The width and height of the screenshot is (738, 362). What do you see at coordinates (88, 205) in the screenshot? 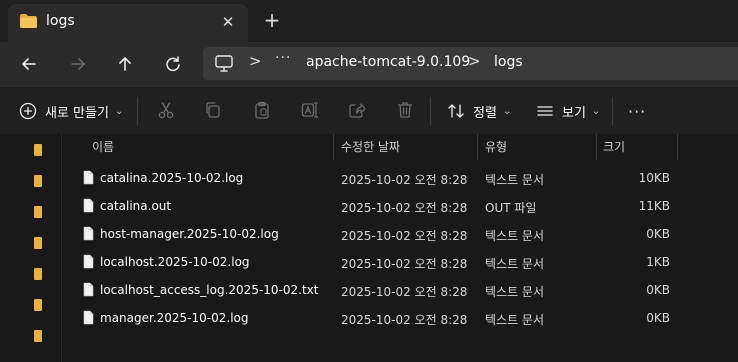
I see `file-icon` at bounding box center [88, 205].